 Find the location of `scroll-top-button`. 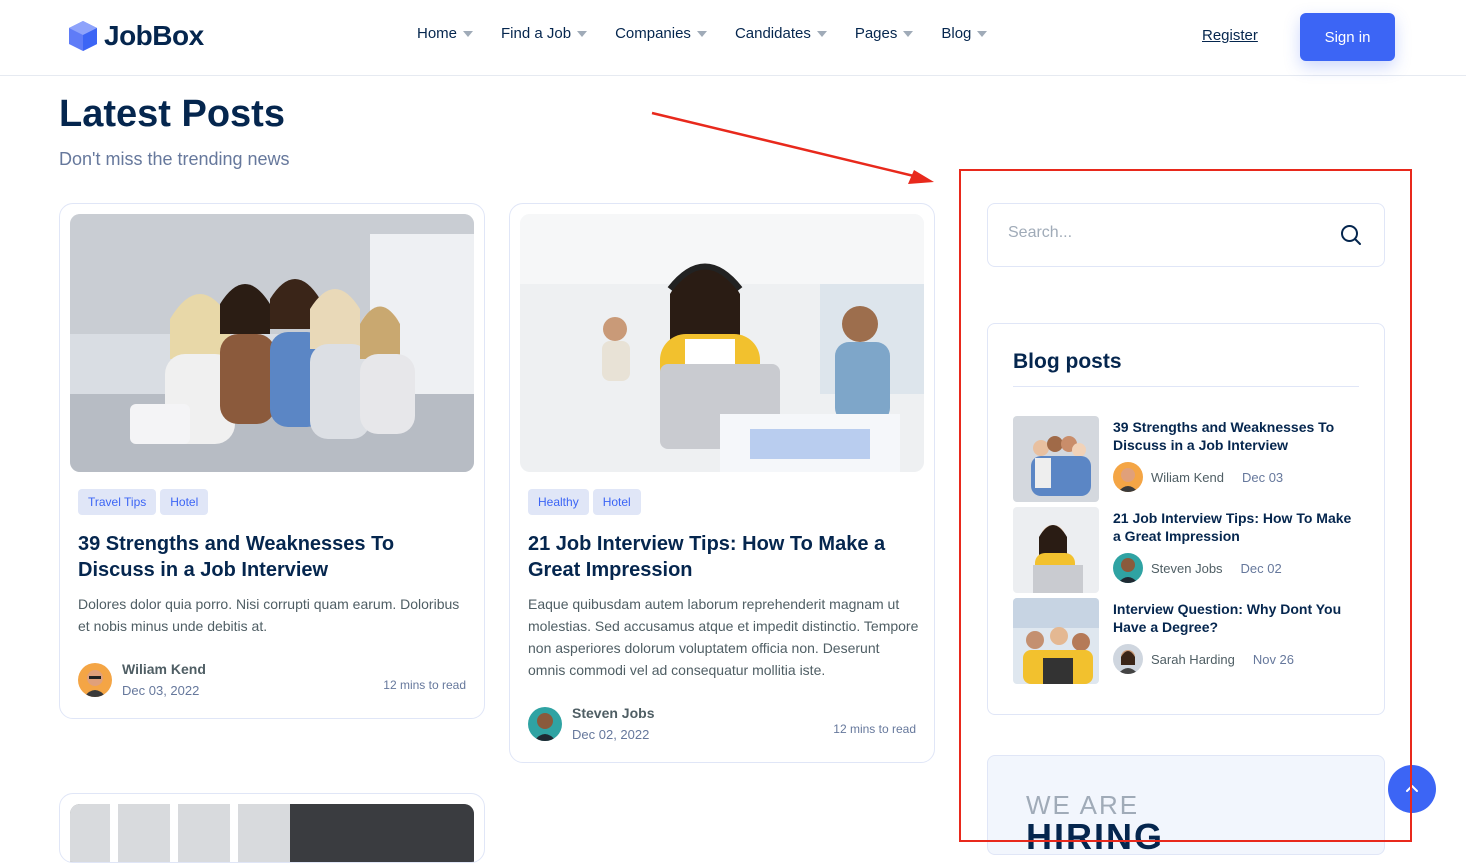

scroll-top-button is located at coordinates (1412, 789).